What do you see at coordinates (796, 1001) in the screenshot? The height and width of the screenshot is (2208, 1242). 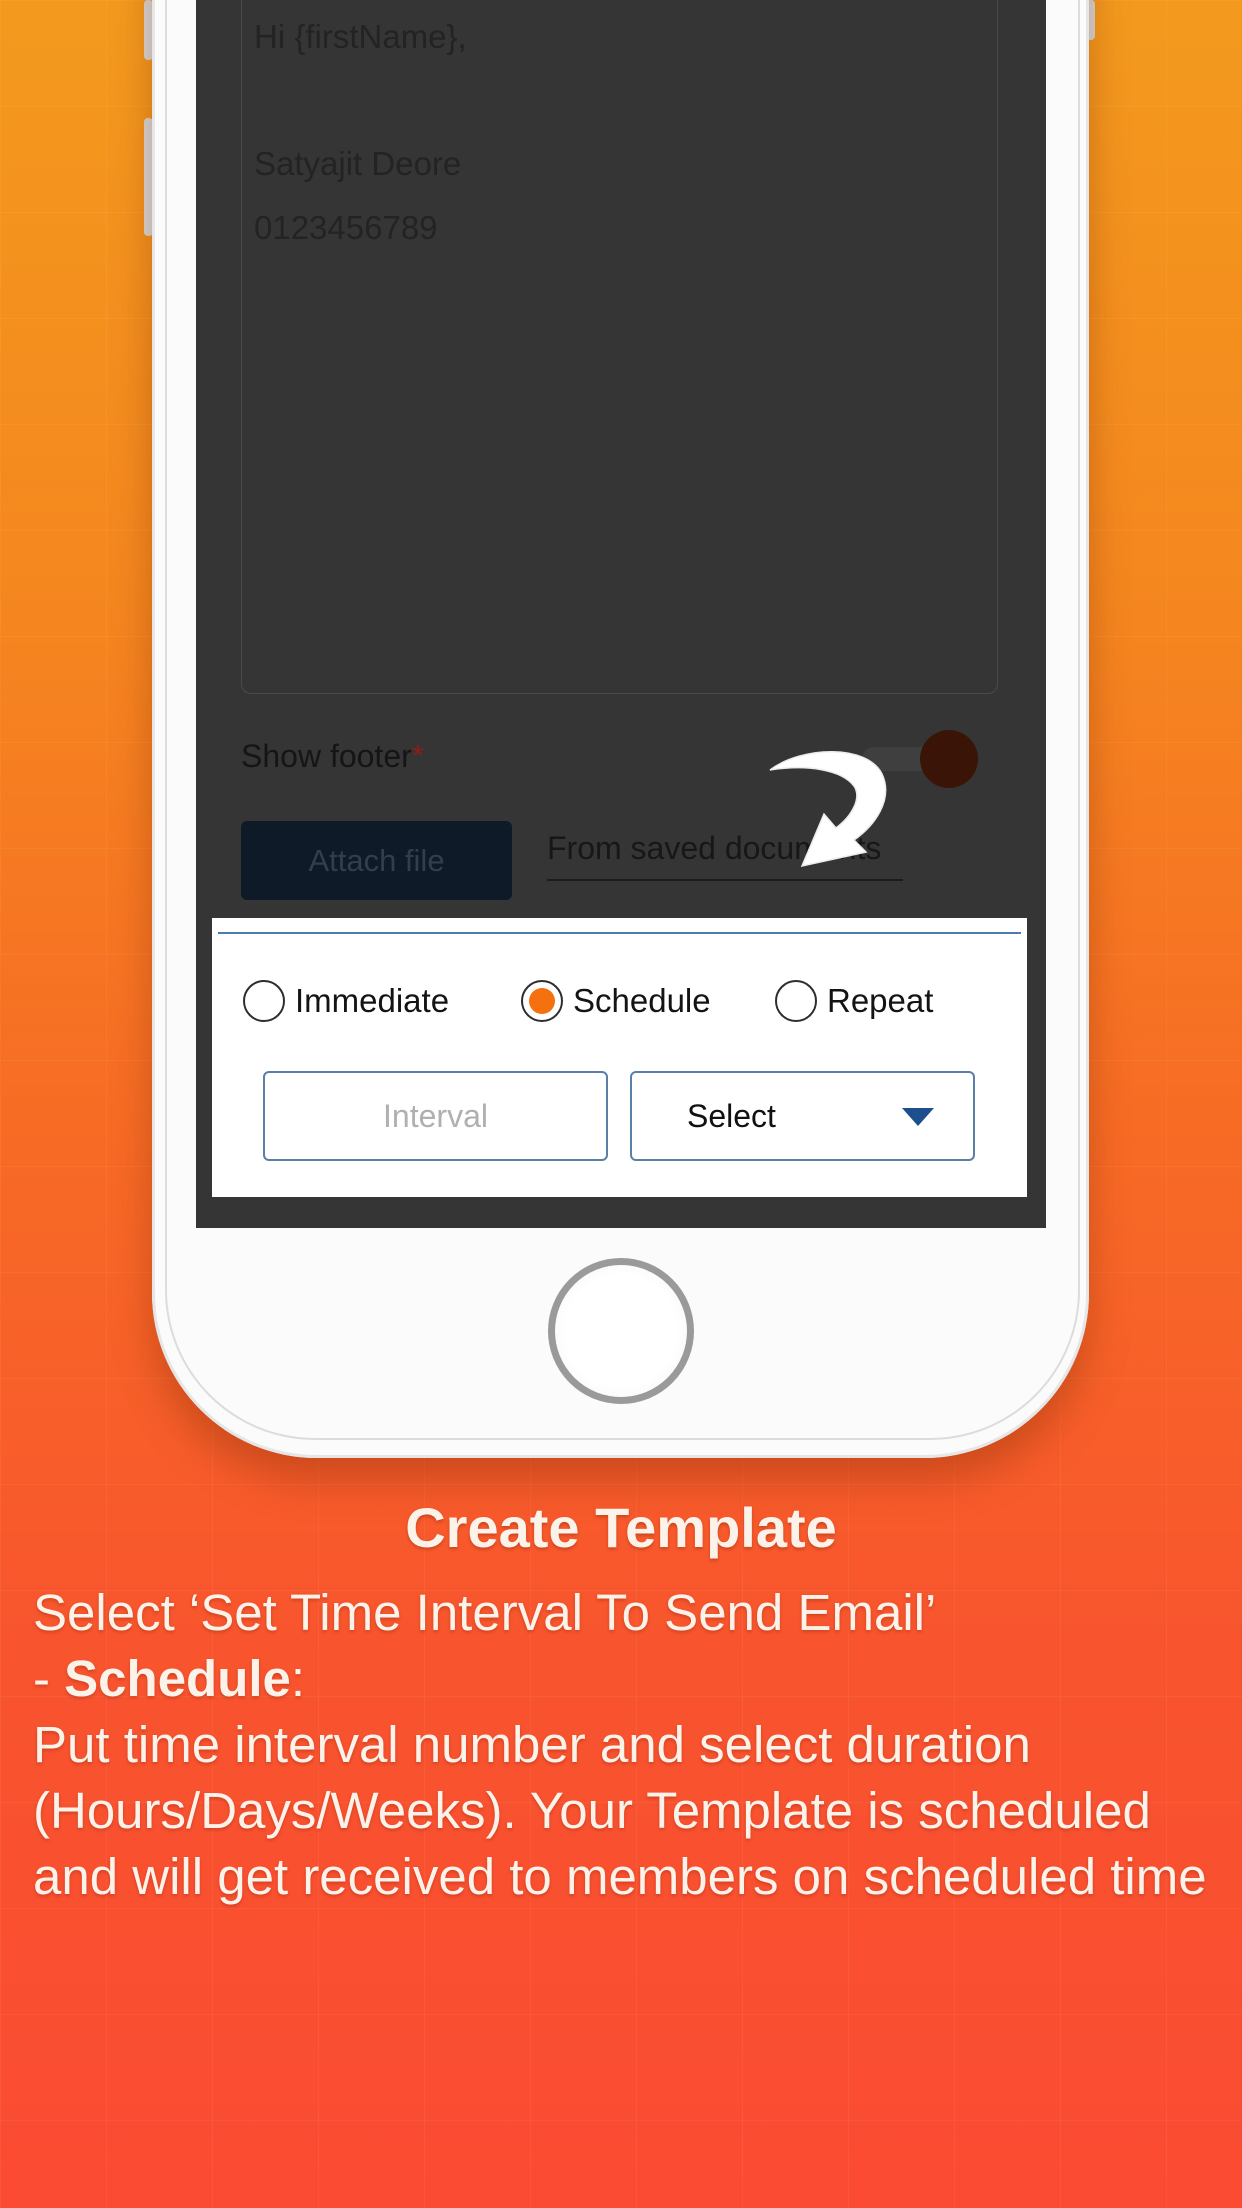 I see `radio-repeat-circle` at bounding box center [796, 1001].